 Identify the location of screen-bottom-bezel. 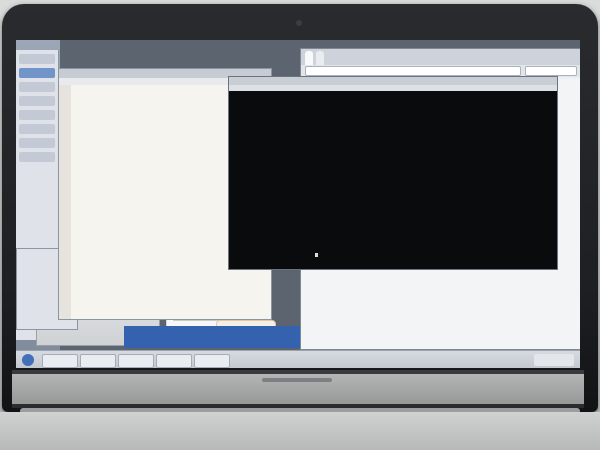
(298, 389).